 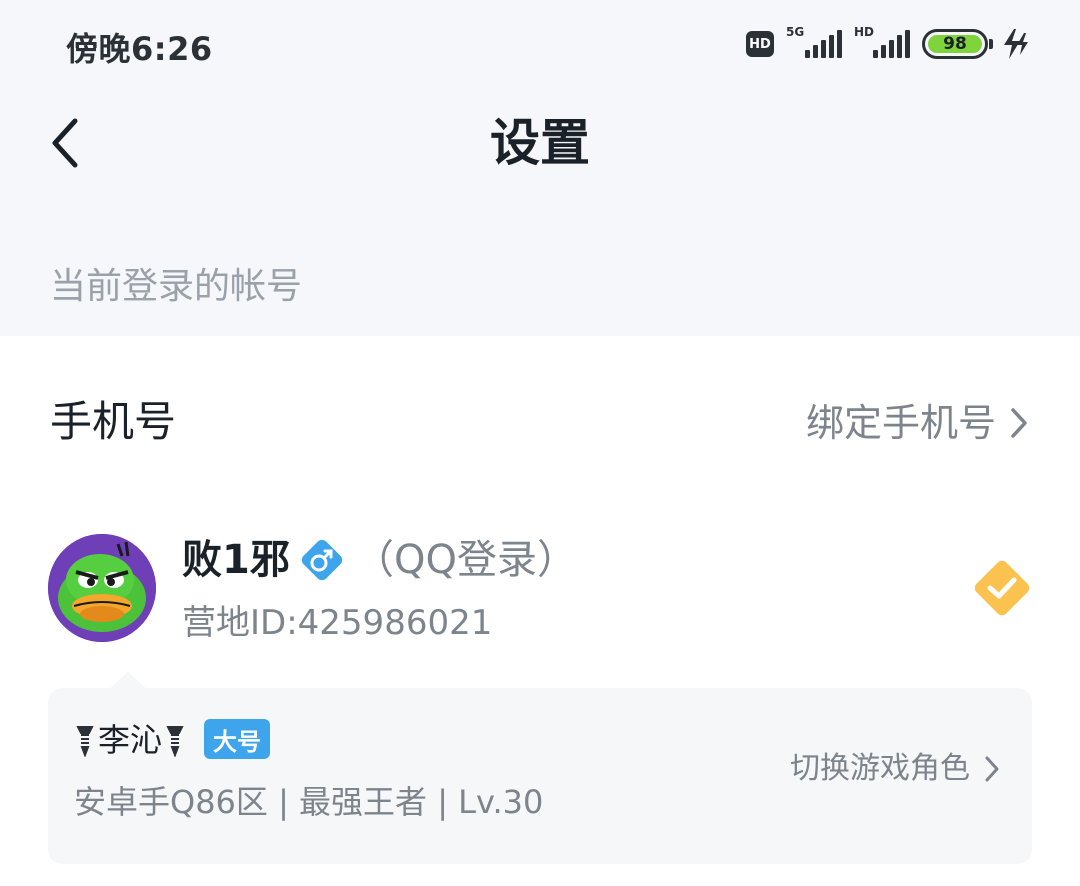 I want to click on role-card-pointer, so click(x=128, y=680).